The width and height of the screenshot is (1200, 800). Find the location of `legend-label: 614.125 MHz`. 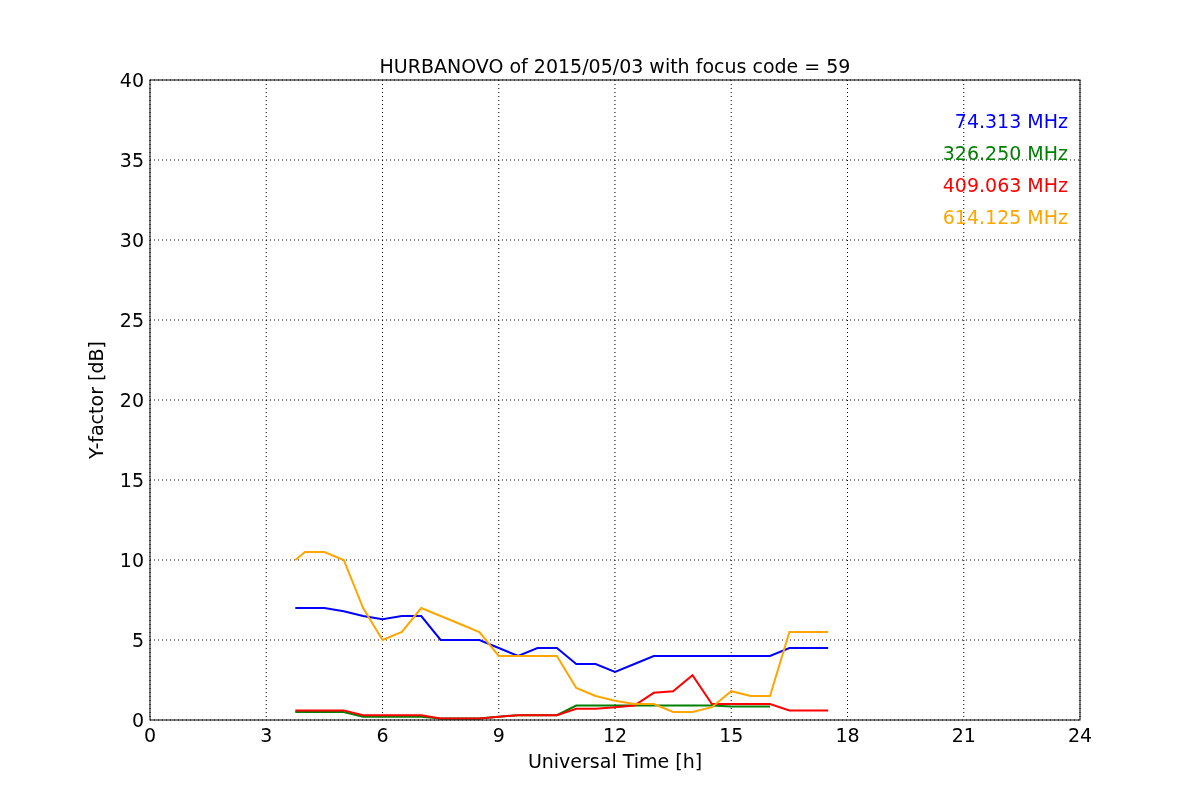

legend-label: 614.125 MHz is located at coordinates (1005, 217).